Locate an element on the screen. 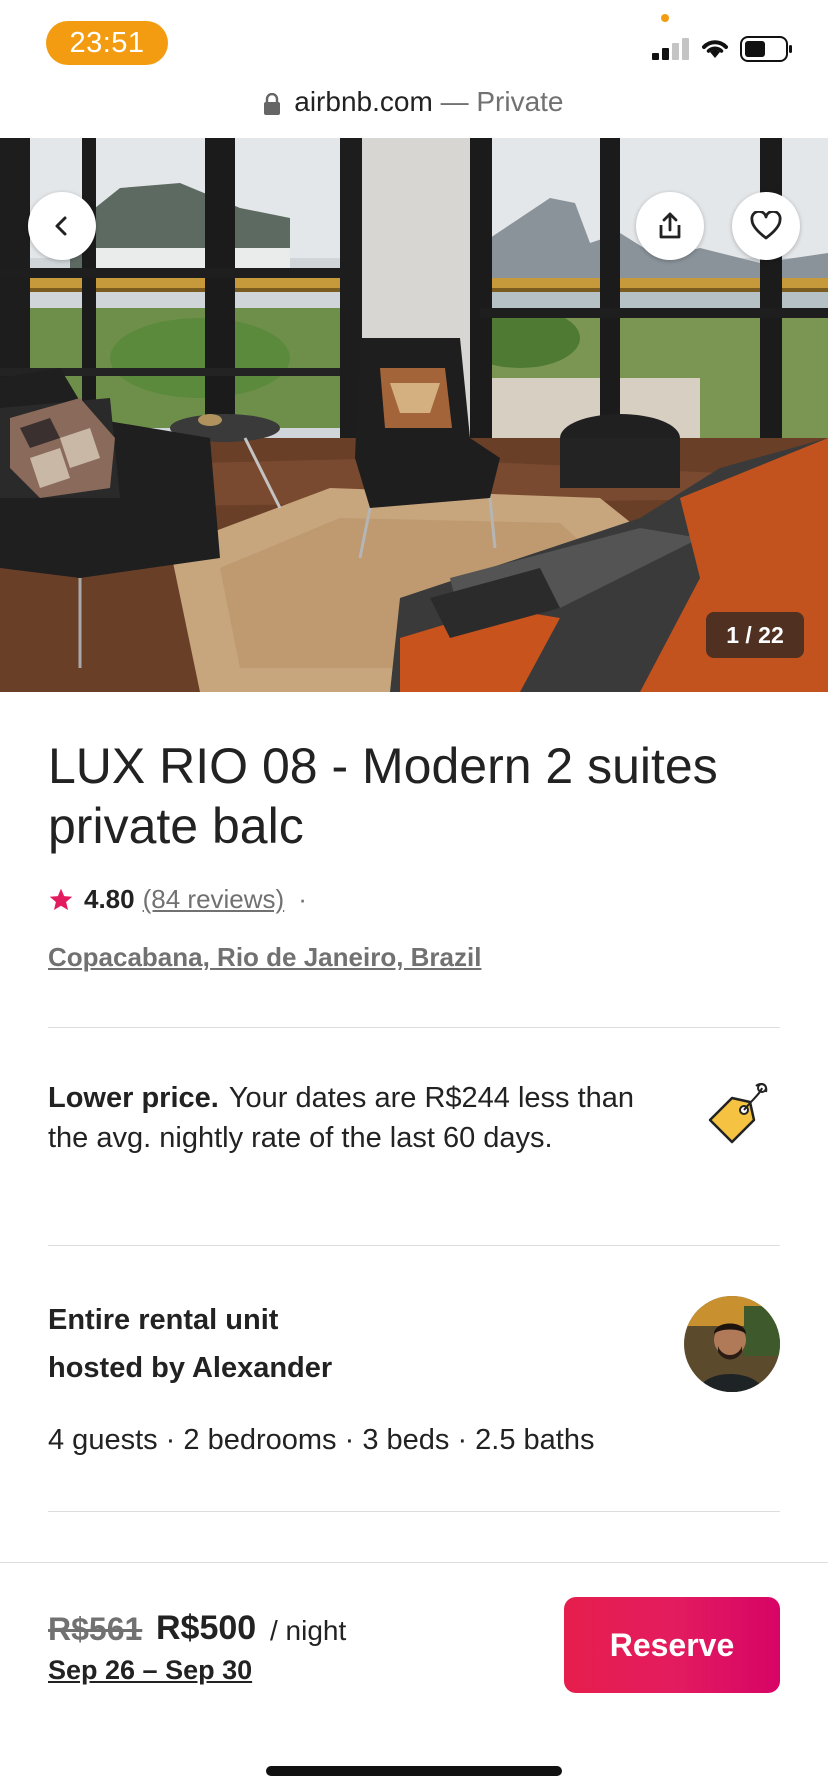 This screenshot has height=1792, width=828. share-icon is located at coordinates (670, 225).